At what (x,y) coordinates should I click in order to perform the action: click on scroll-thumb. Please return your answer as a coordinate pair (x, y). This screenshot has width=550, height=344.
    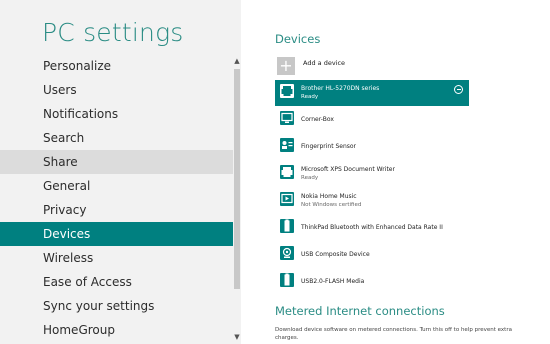
    Looking at the image, I should click on (237, 179).